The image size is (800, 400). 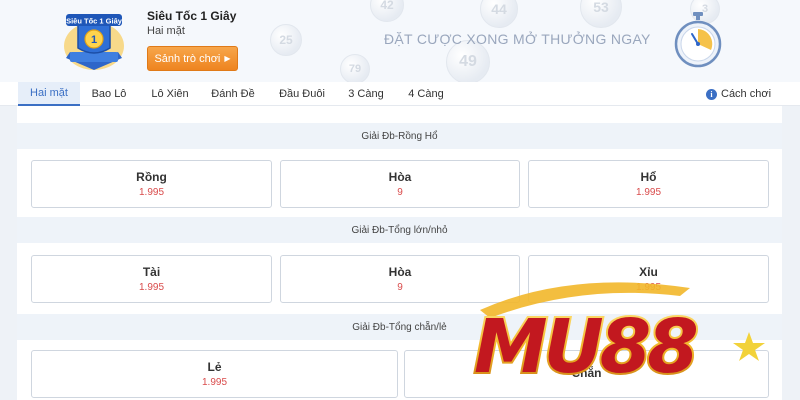 I want to click on play-arrow-icon: ▶, so click(x=227, y=58).